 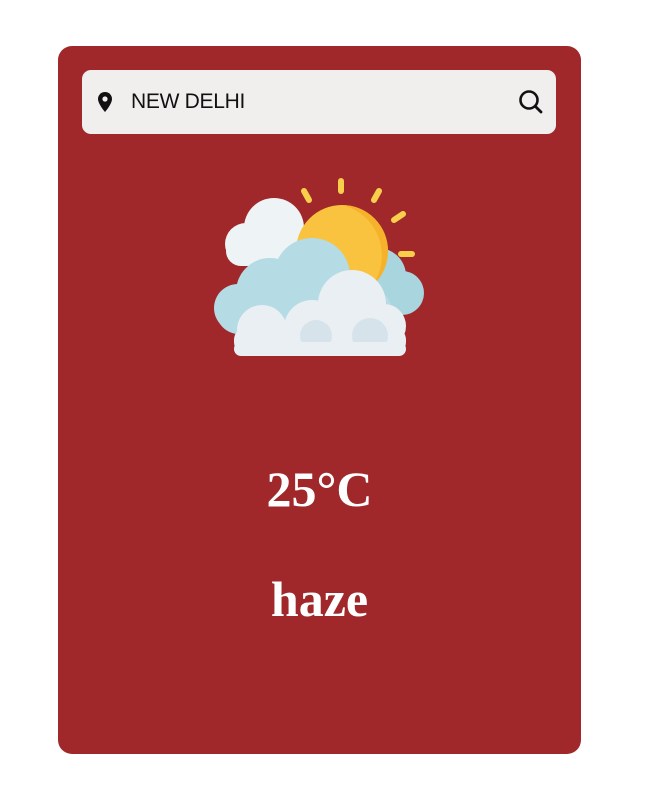 I want to click on search-icon, so click(x=531, y=102).